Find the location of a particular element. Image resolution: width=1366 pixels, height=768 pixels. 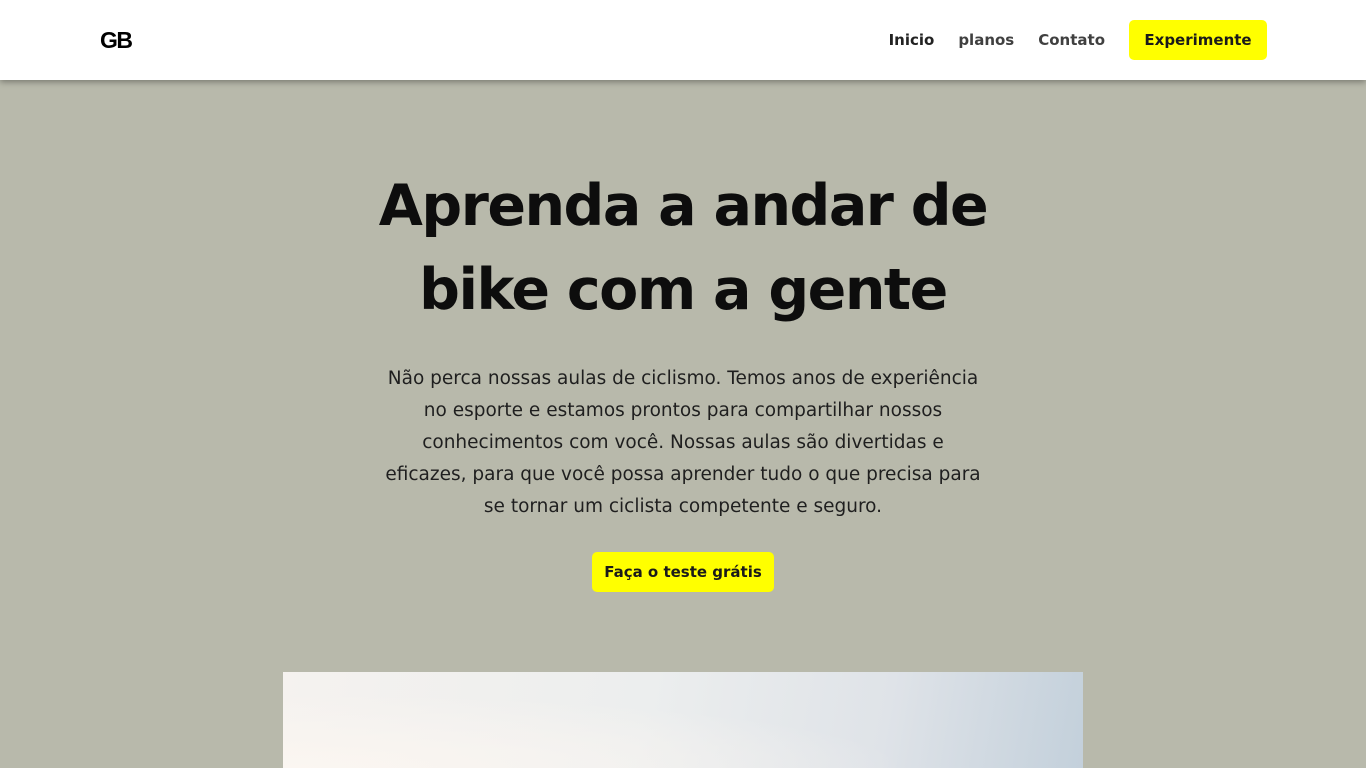

experimente-button: Experimente is located at coordinates (1198, 40).